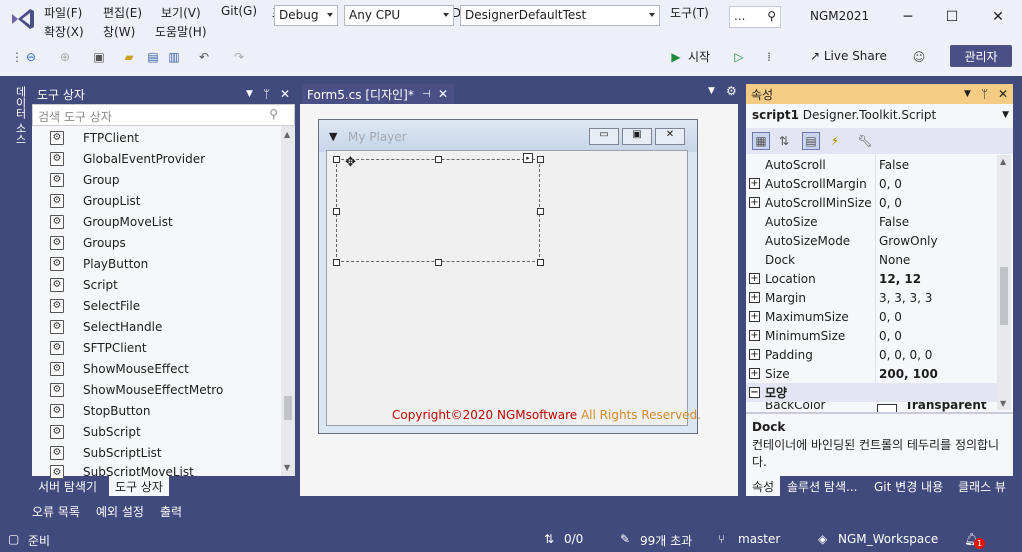  Describe the element at coordinates (129, 57) in the screenshot. I see `open-folder-icon: ▰` at that location.